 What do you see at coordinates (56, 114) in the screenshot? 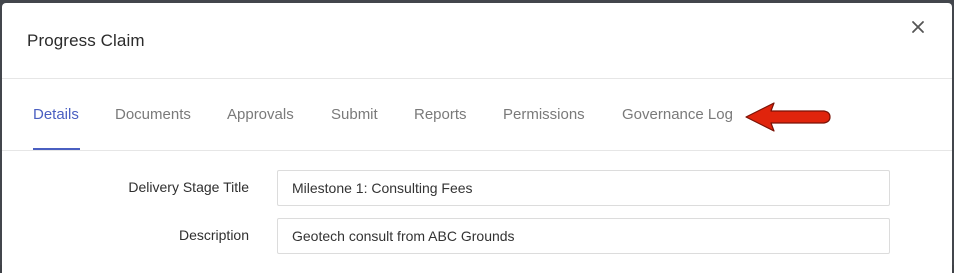
I see `tab-details: Details` at bounding box center [56, 114].